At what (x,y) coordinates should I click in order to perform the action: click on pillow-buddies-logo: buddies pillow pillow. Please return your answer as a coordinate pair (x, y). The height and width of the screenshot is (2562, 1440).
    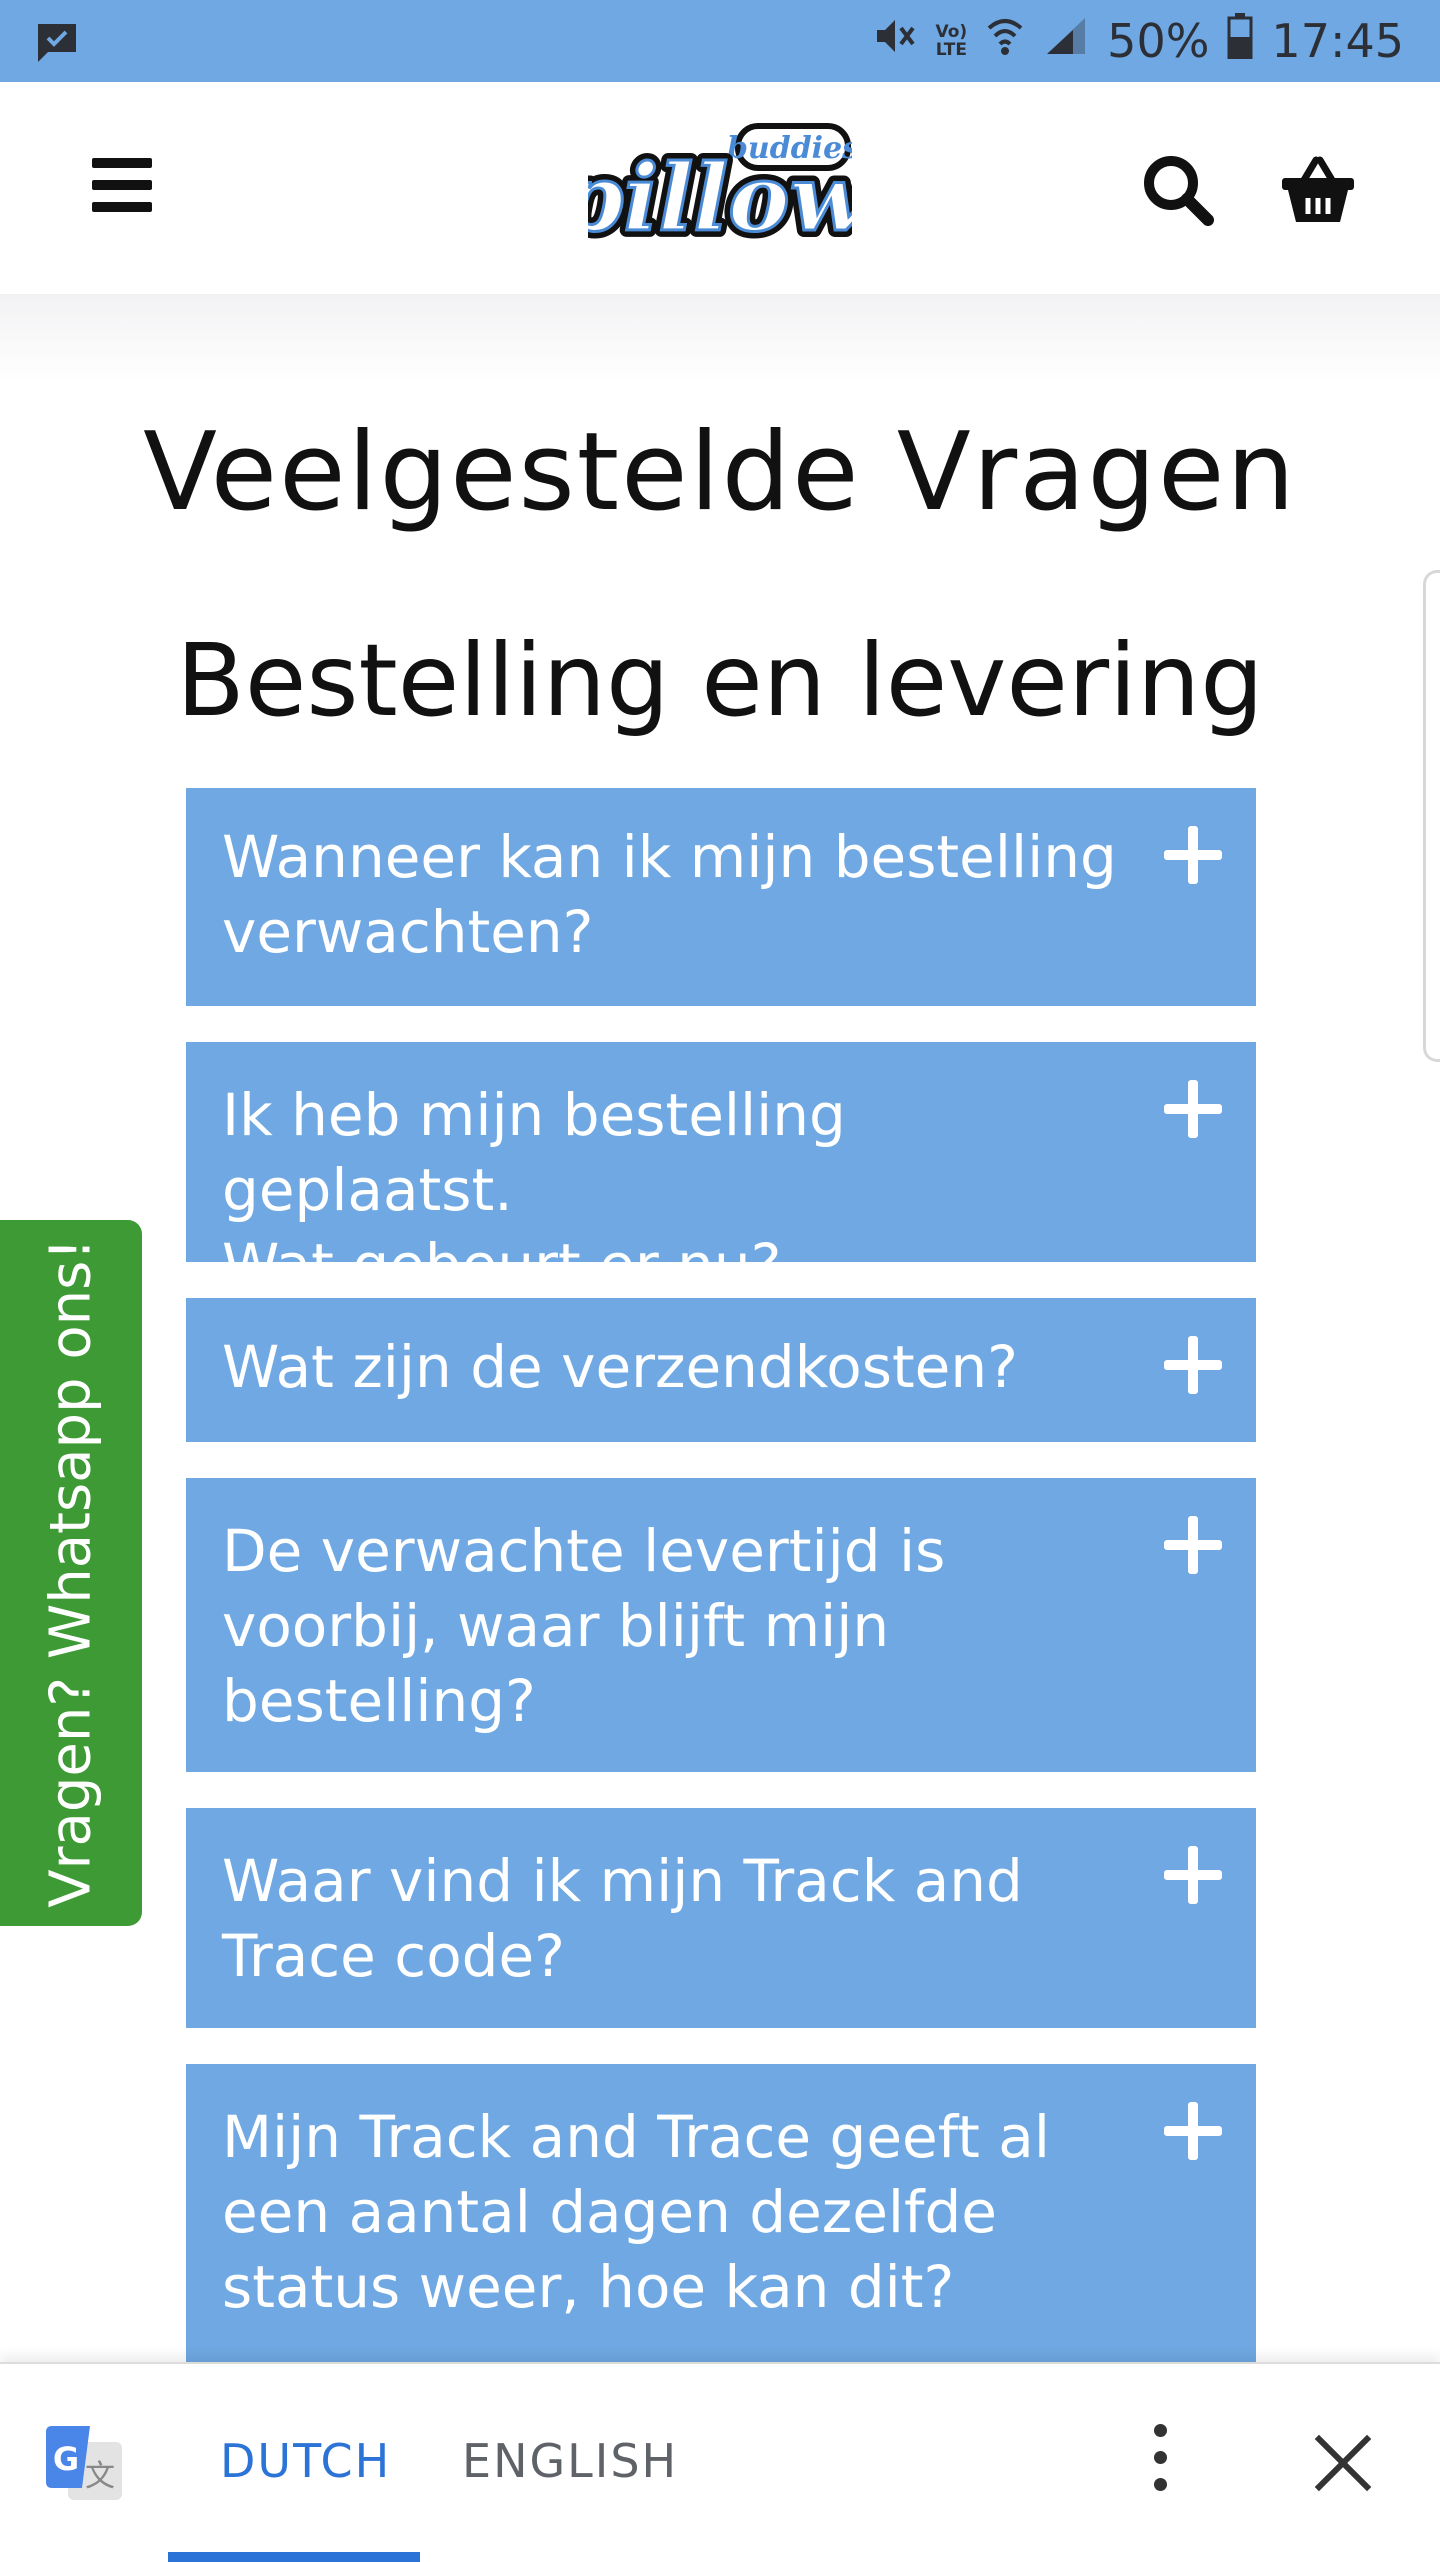
    Looking at the image, I should click on (715, 187).